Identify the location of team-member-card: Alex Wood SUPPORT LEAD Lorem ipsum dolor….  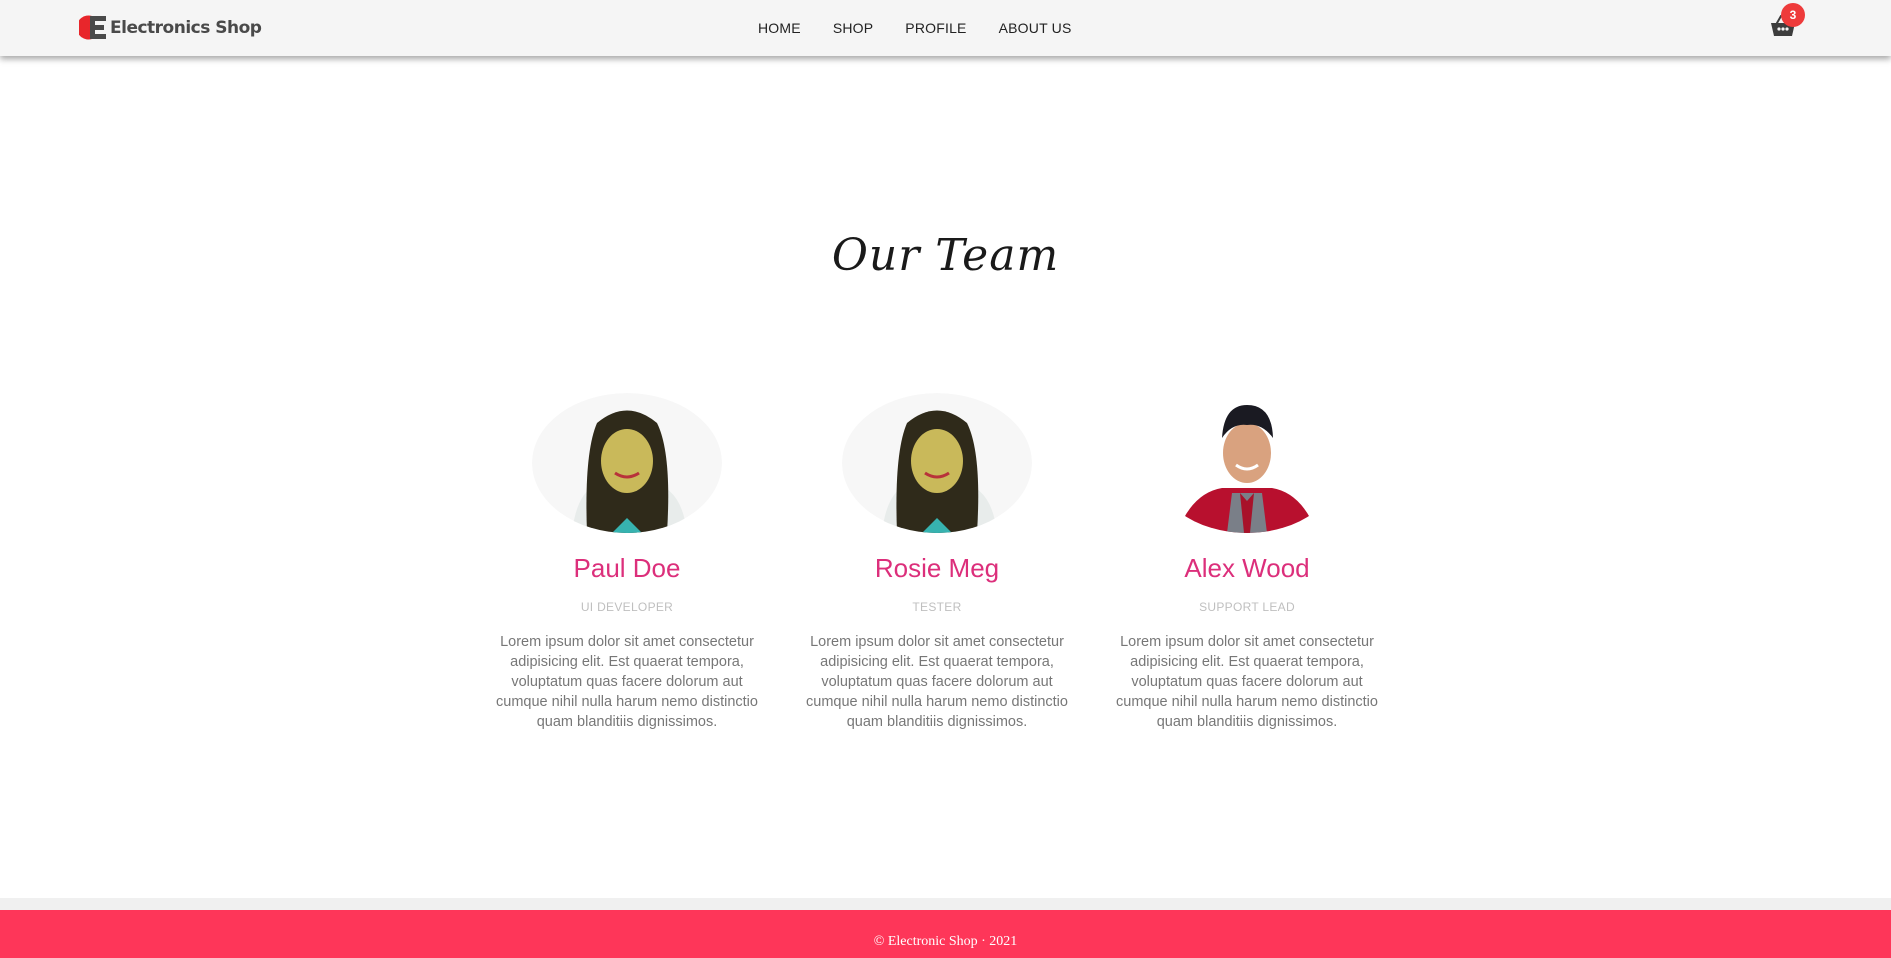
(1247, 562).